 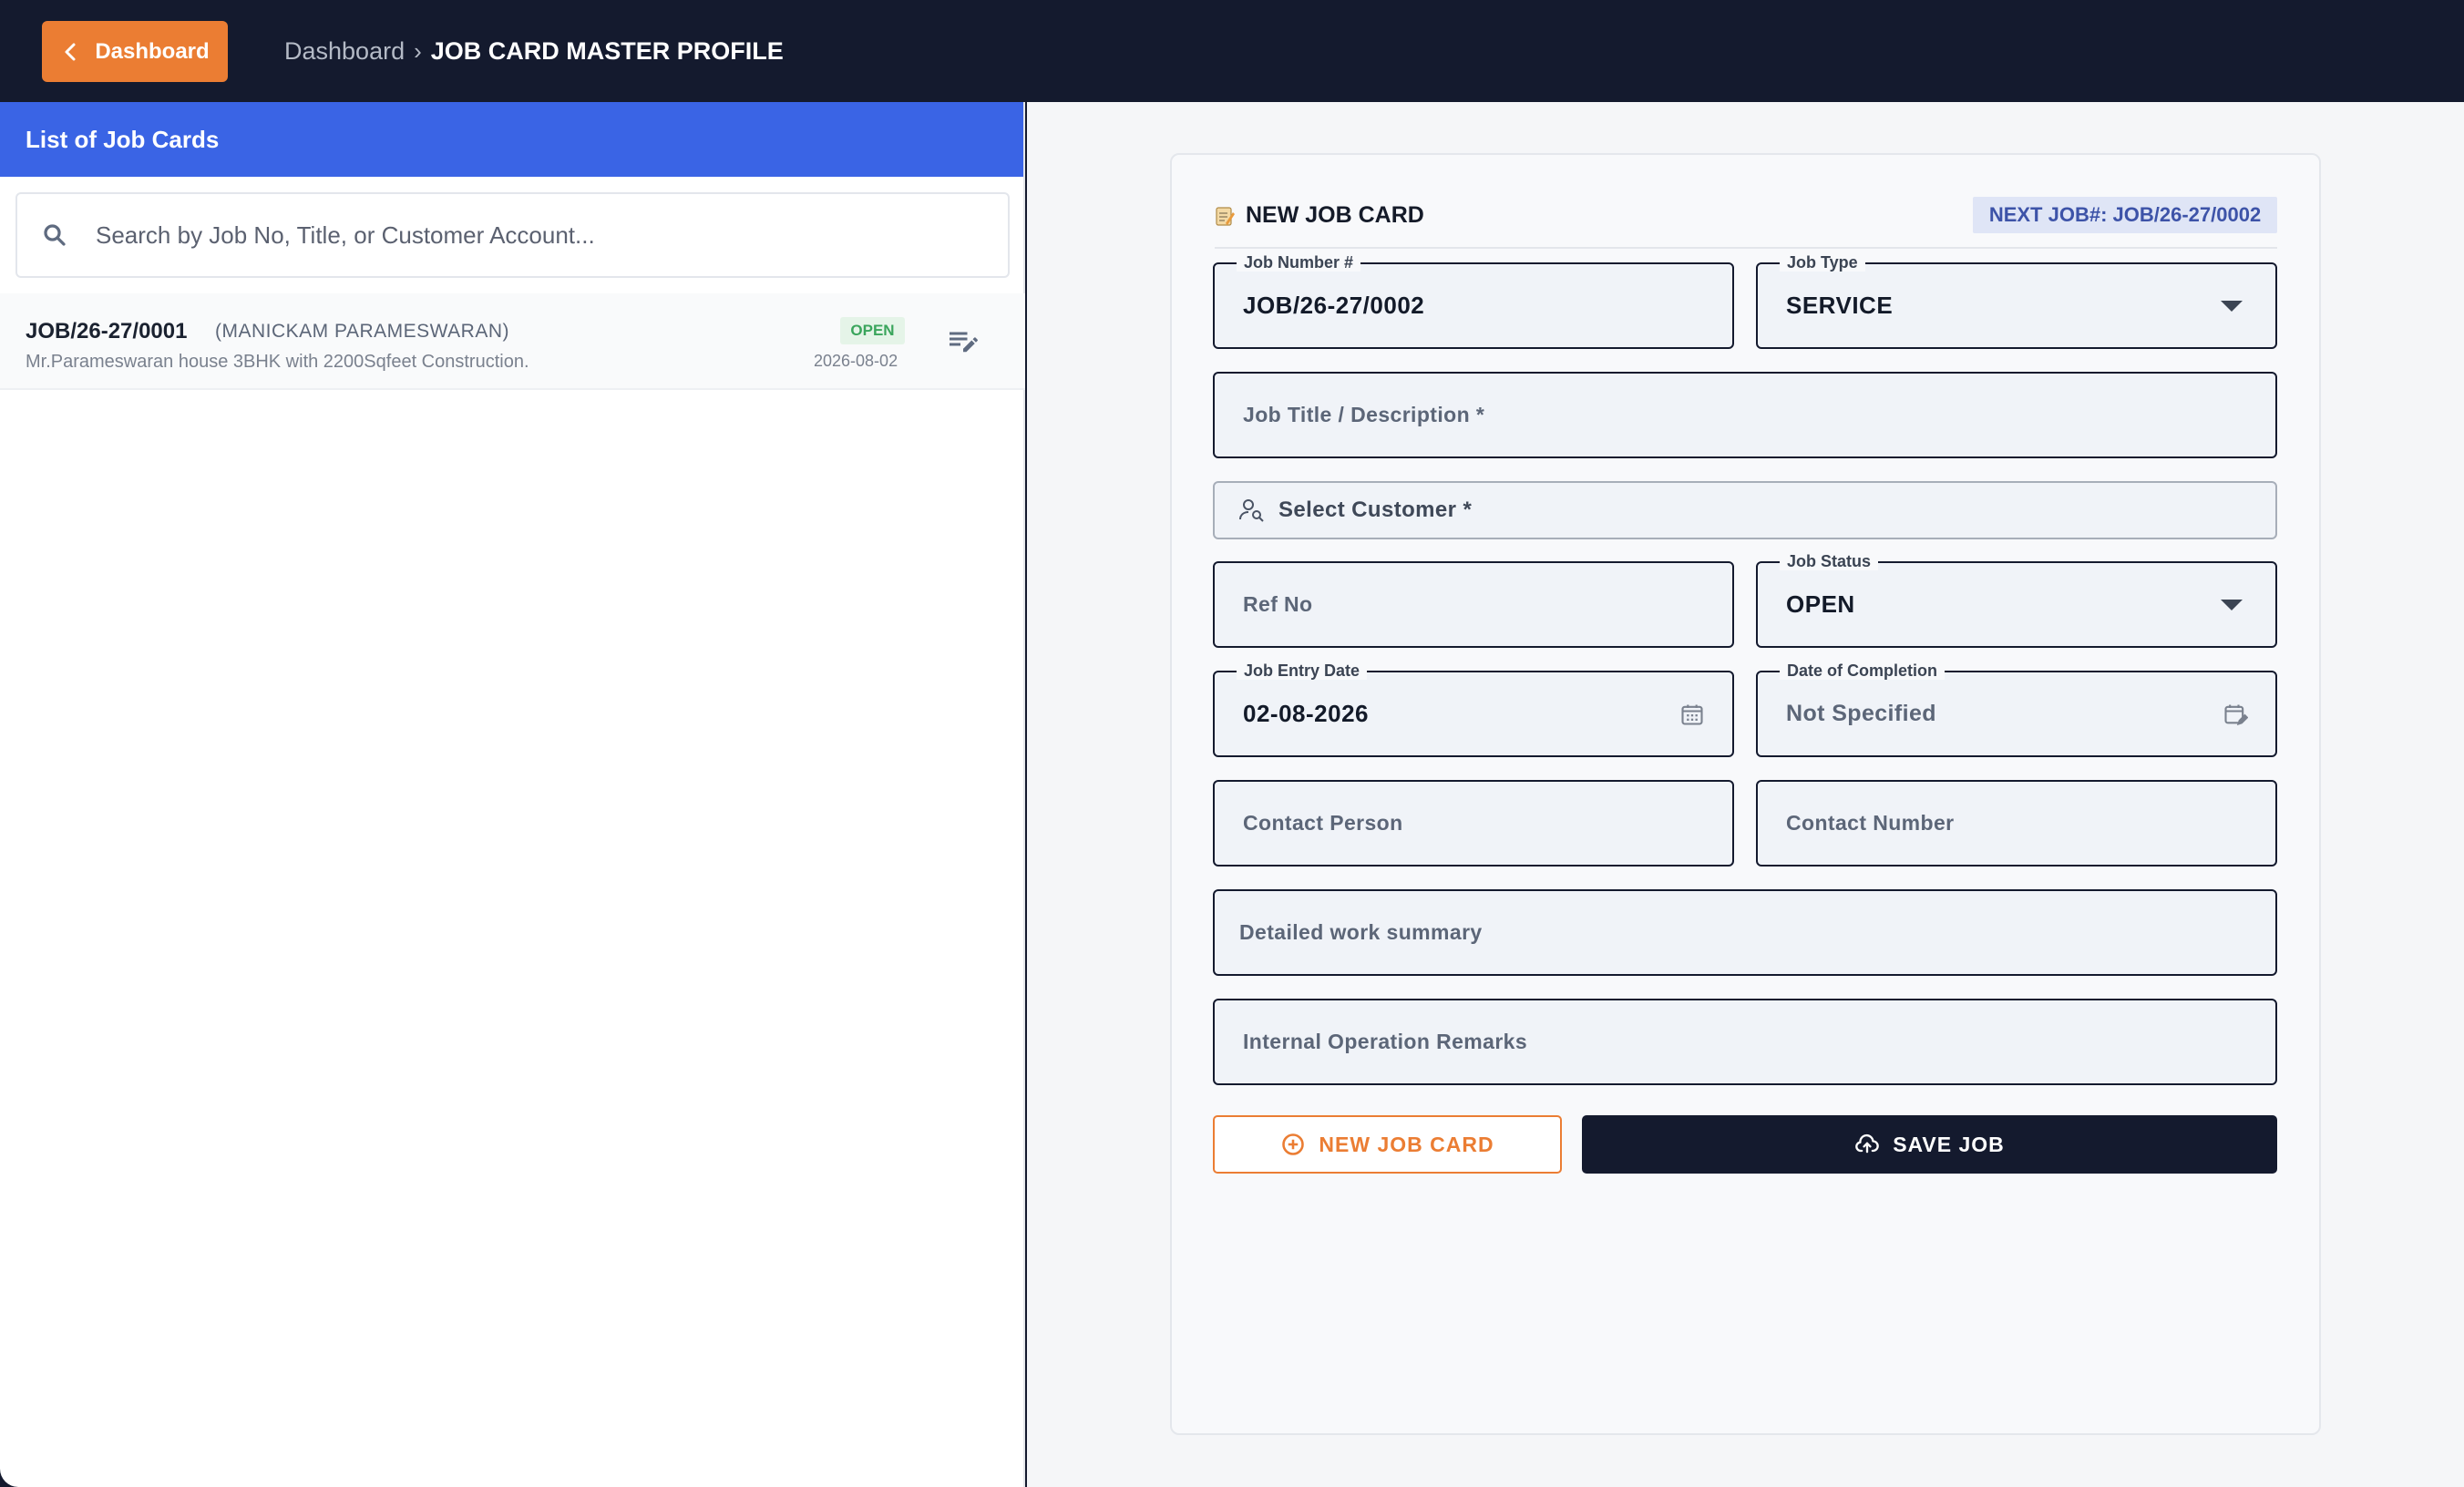 I want to click on next-job-badge: NEXT JOB#: JOB/26-27/0002, so click(x=2125, y=215).